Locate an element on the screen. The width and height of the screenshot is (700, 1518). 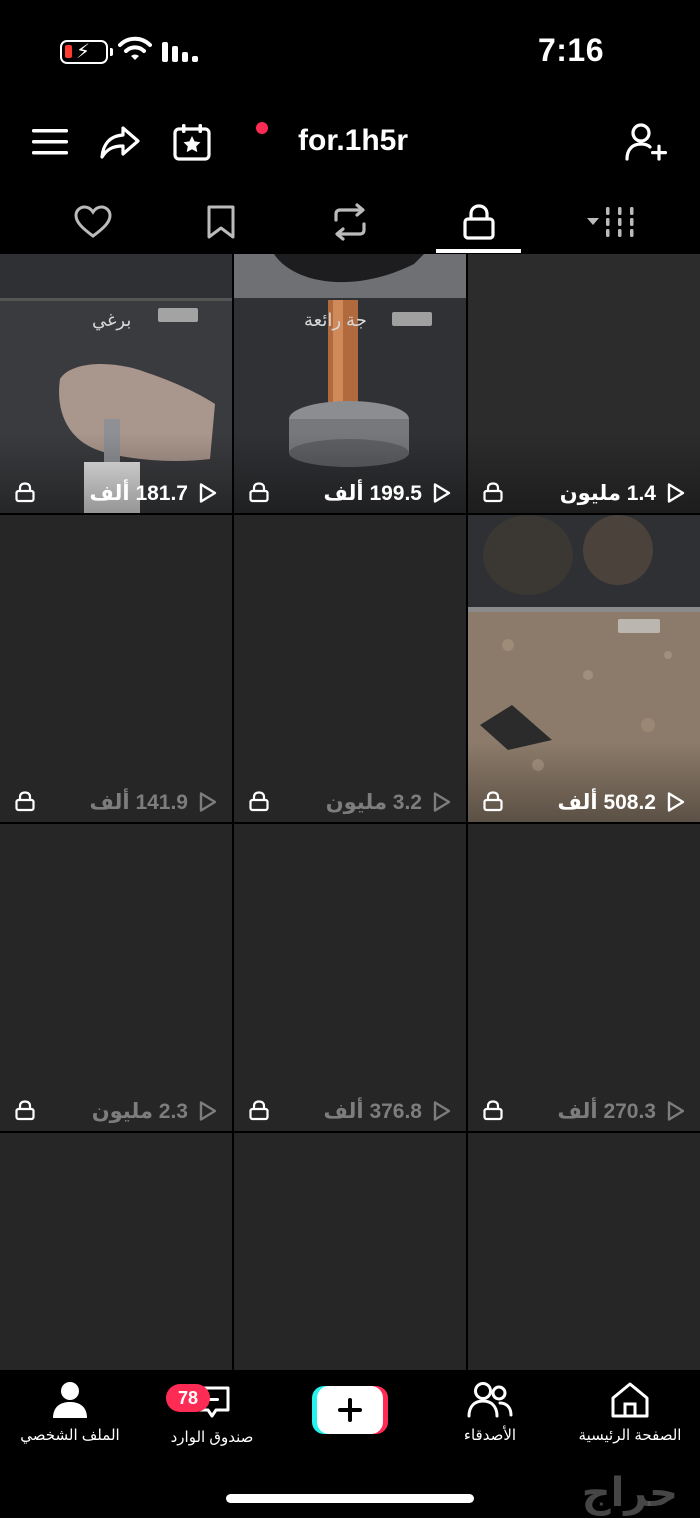
tab-reposts is located at coordinates (350, 222).